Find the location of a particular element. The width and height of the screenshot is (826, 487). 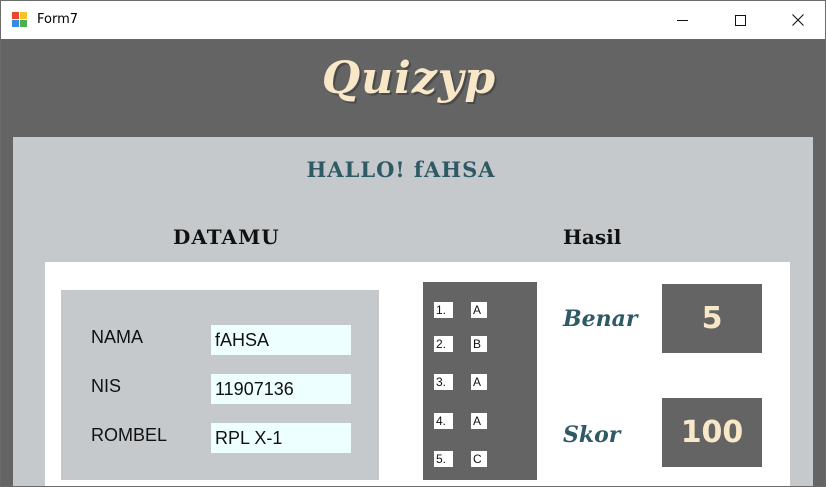

rombel-label: ROMBEL is located at coordinates (129, 435).